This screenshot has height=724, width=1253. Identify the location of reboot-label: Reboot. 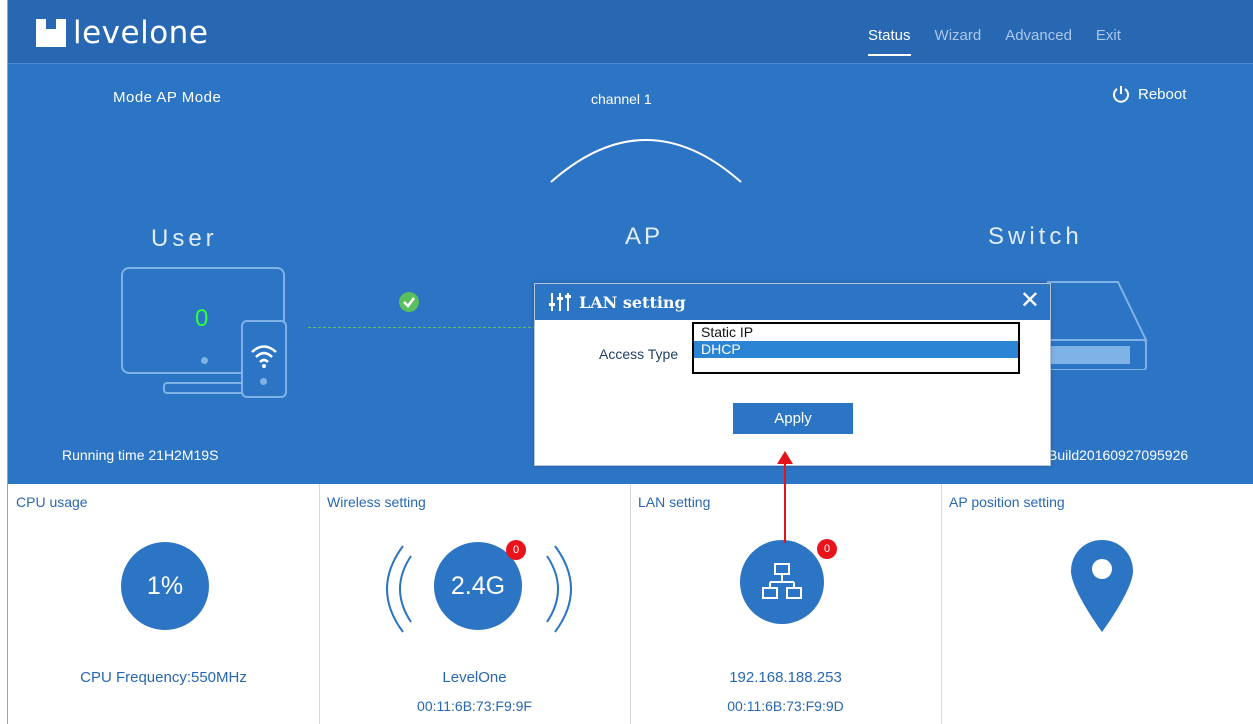
(1162, 94).